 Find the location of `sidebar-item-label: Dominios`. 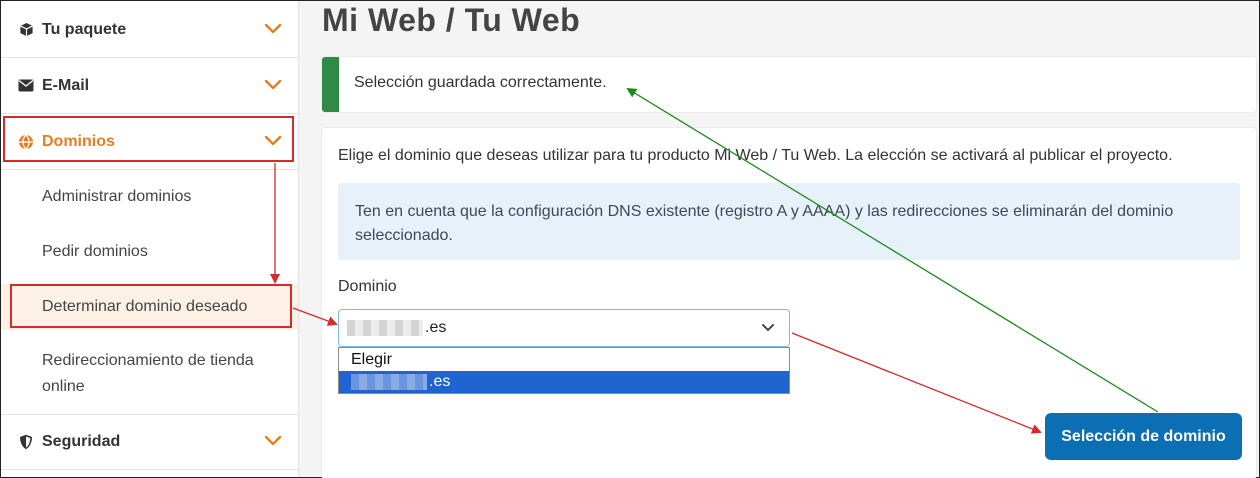

sidebar-item-label: Dominios is located at coordinates (78, 141).